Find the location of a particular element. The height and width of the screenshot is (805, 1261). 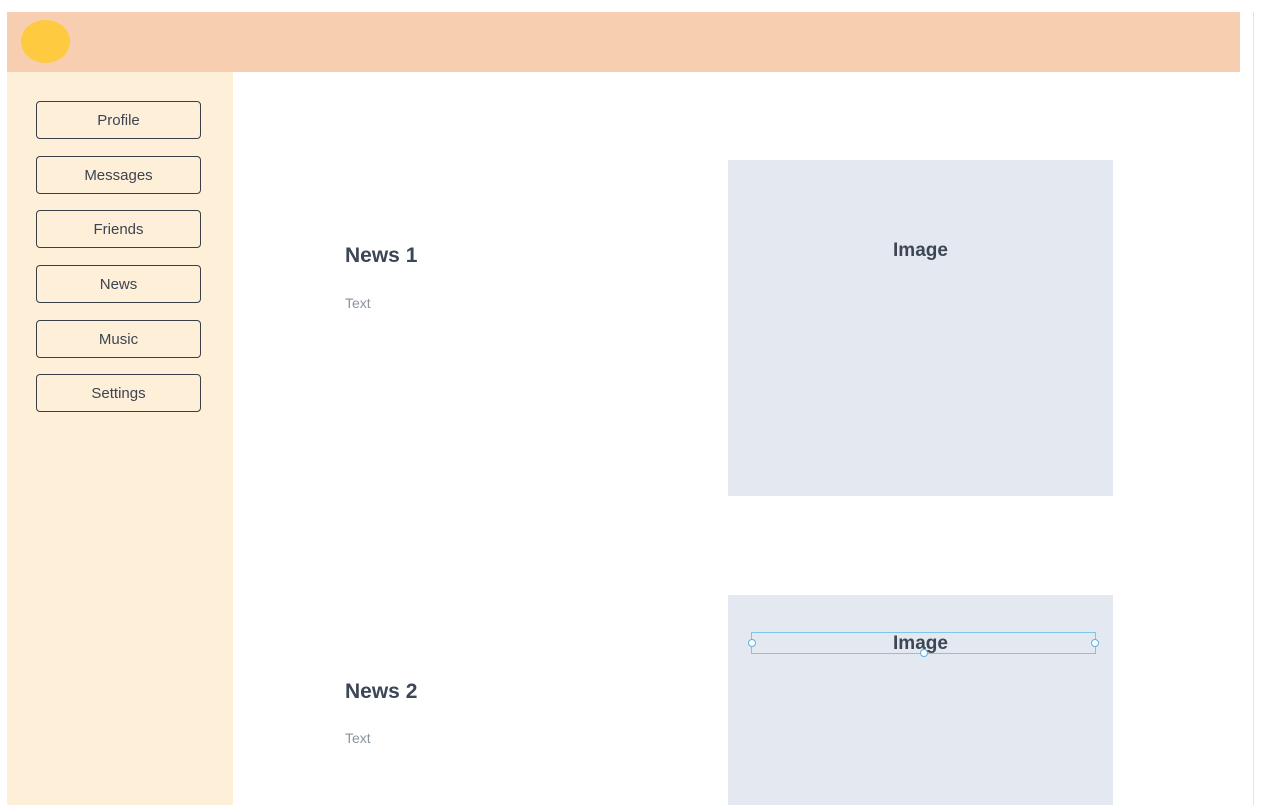

news-1-title: News 1 is located at coordinates (381, 255).